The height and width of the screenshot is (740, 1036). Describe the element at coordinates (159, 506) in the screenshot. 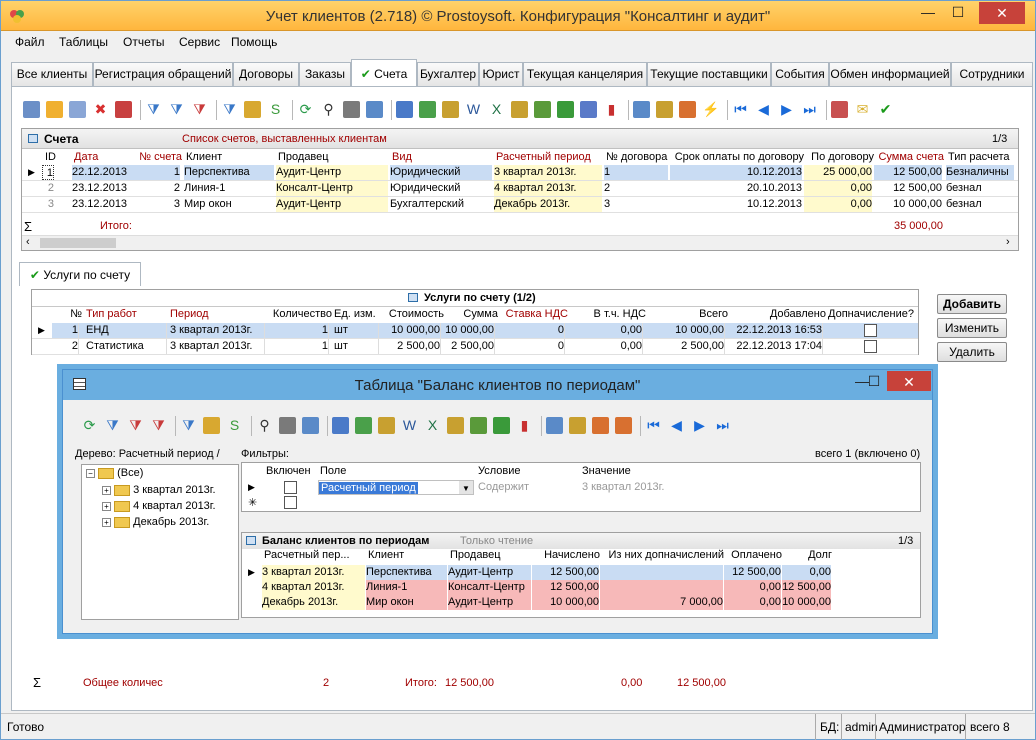

I see `tree-item: + 4 квартал 2013г.` at that location.